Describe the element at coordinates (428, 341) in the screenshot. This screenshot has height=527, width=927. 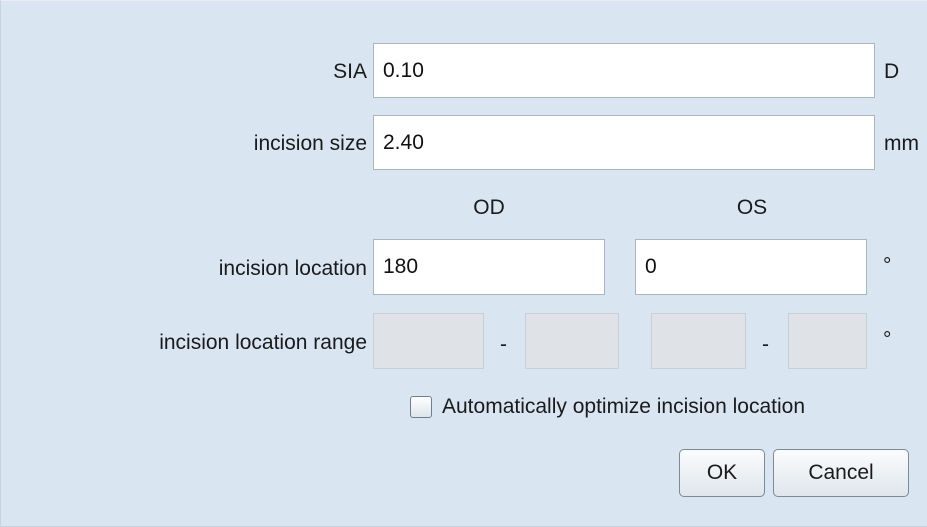
I see `range-od-from-input` at that location.